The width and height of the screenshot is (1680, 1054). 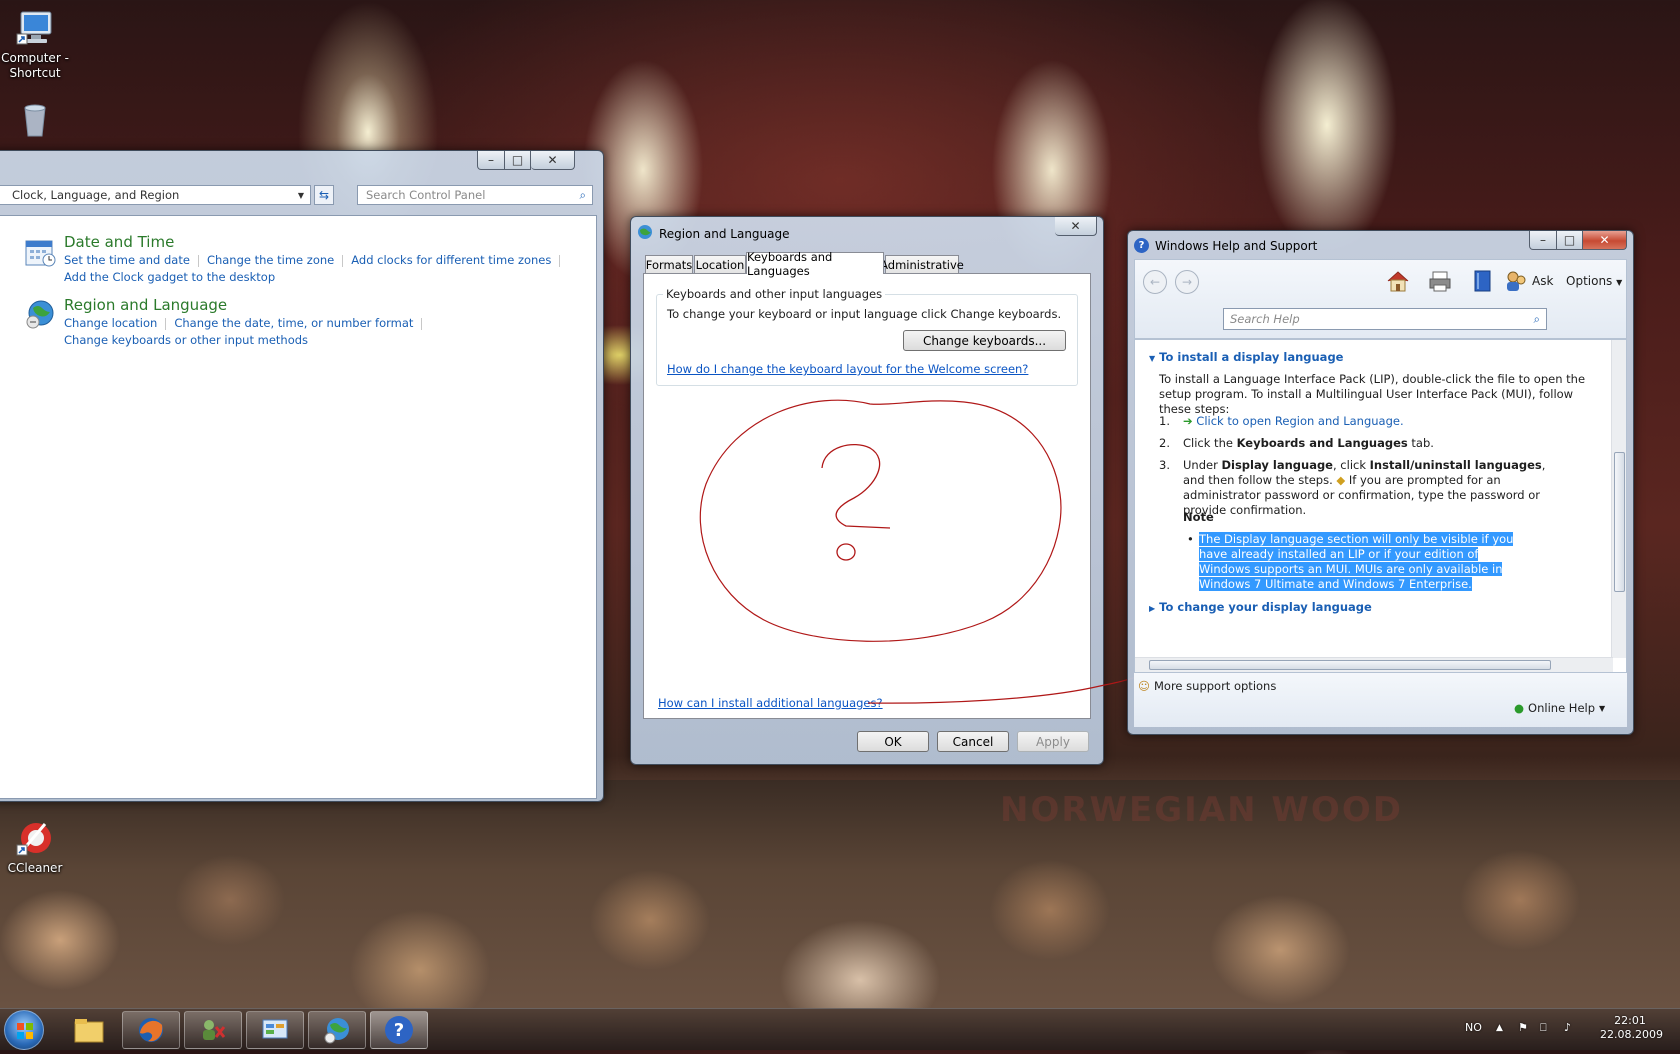 What do you see at coordinates (669, 264) in the screenshot?
I see `tab-formats: Formats` at bounding box center [669, 264].